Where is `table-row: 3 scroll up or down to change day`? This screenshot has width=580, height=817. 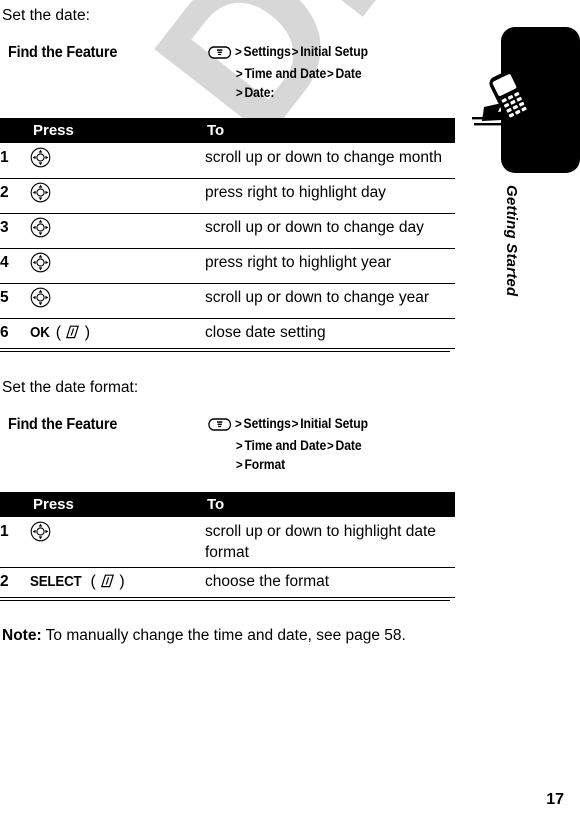
table-row: 3 scroll up or down to change day is located at coordinates (227, 231).